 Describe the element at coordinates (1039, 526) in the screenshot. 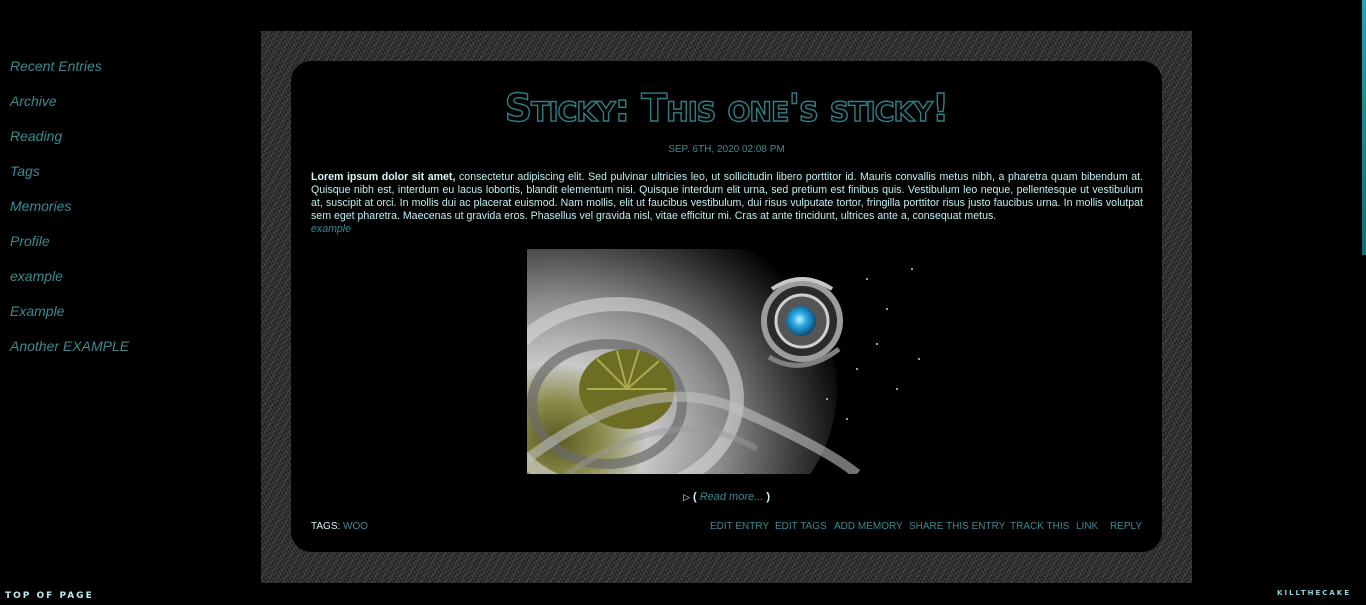

I see `track-this-link: TRACK THIS` at that location.